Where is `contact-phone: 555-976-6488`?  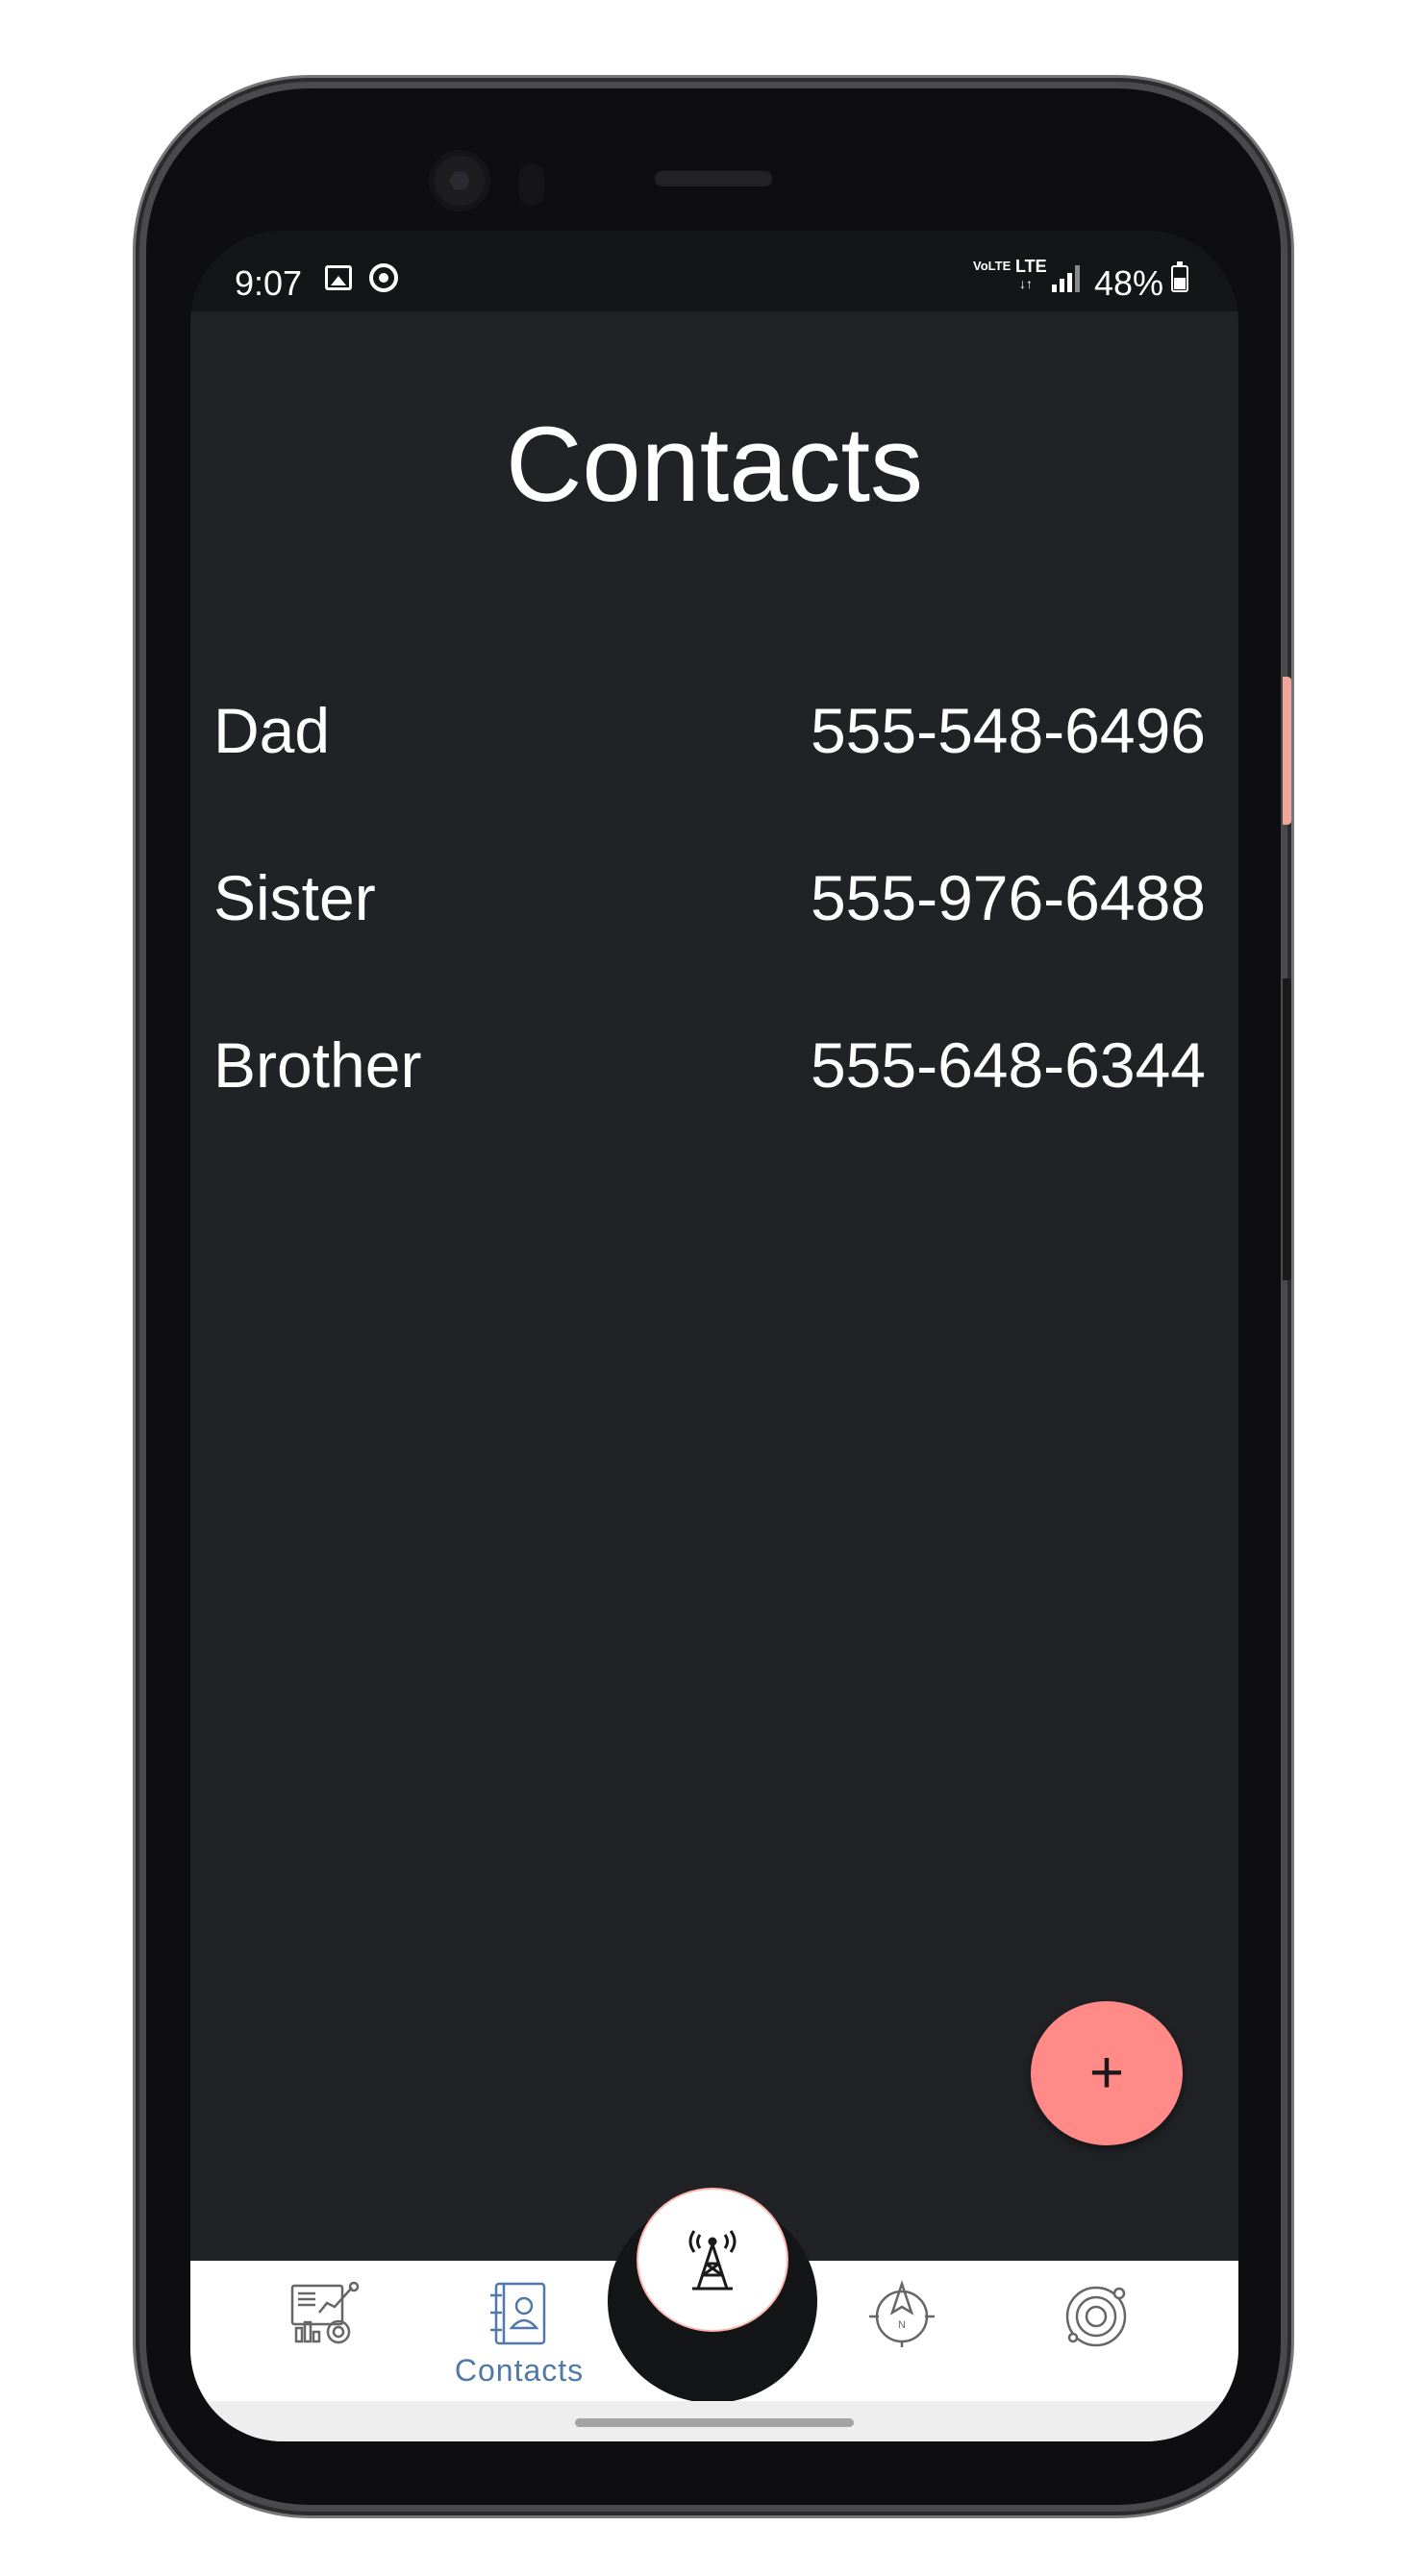 contact-phone: 555-976-6488 is located at coordinates (1008, 897).